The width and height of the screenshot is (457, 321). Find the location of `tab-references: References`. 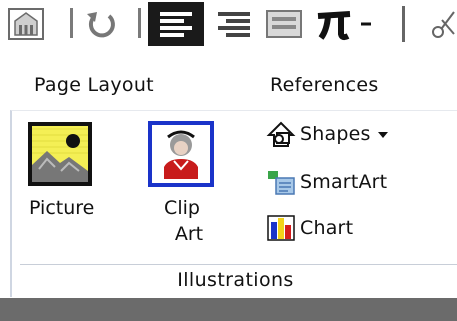

tab-references: References is located at coordinates (324, 85).